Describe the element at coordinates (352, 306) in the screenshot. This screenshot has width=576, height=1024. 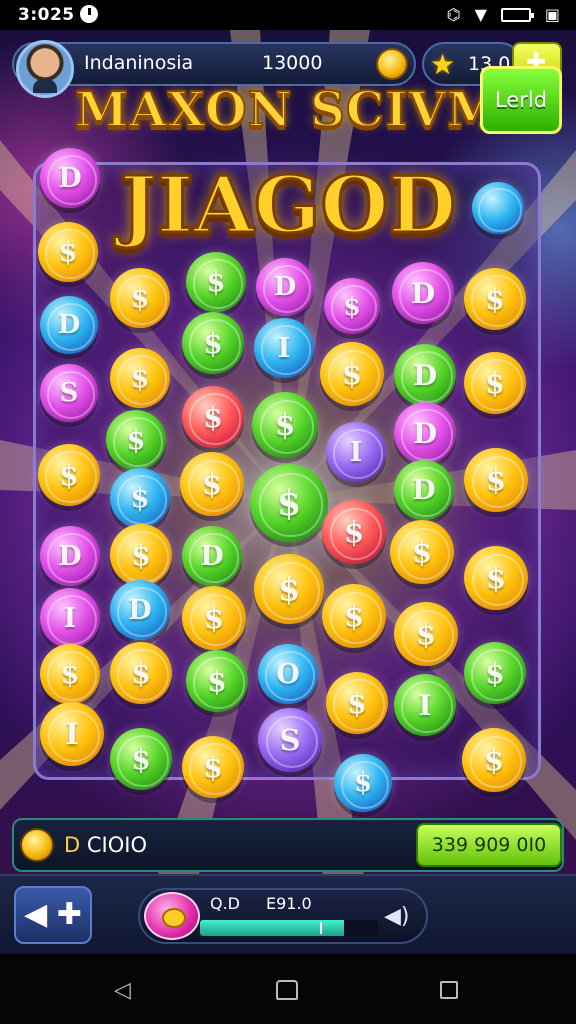
I see `pink-coin: $` at that location.